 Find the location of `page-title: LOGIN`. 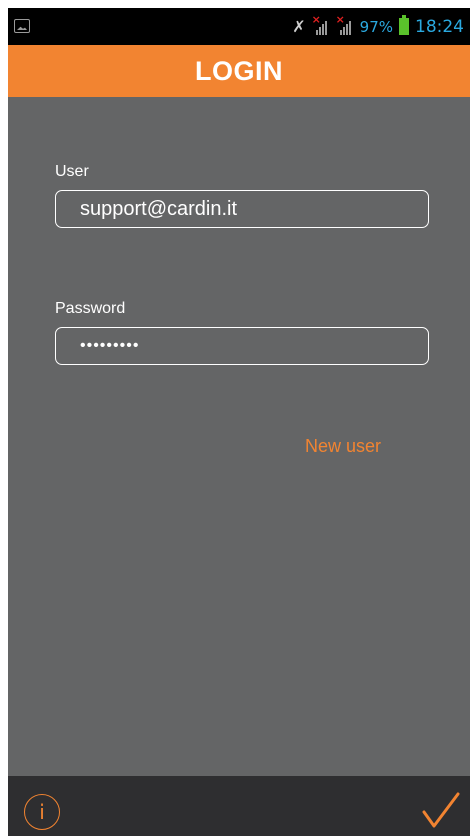

page-title: LOGIN is located at coordinates (239, 70).